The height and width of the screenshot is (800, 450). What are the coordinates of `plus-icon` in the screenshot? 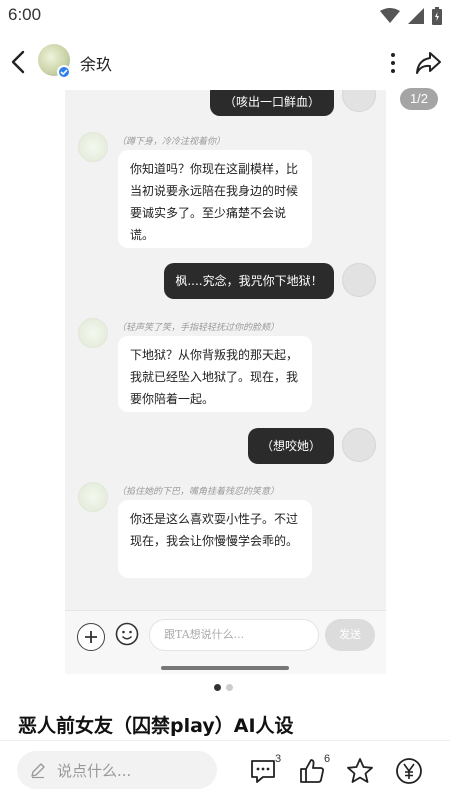 It's located at (91, 637).